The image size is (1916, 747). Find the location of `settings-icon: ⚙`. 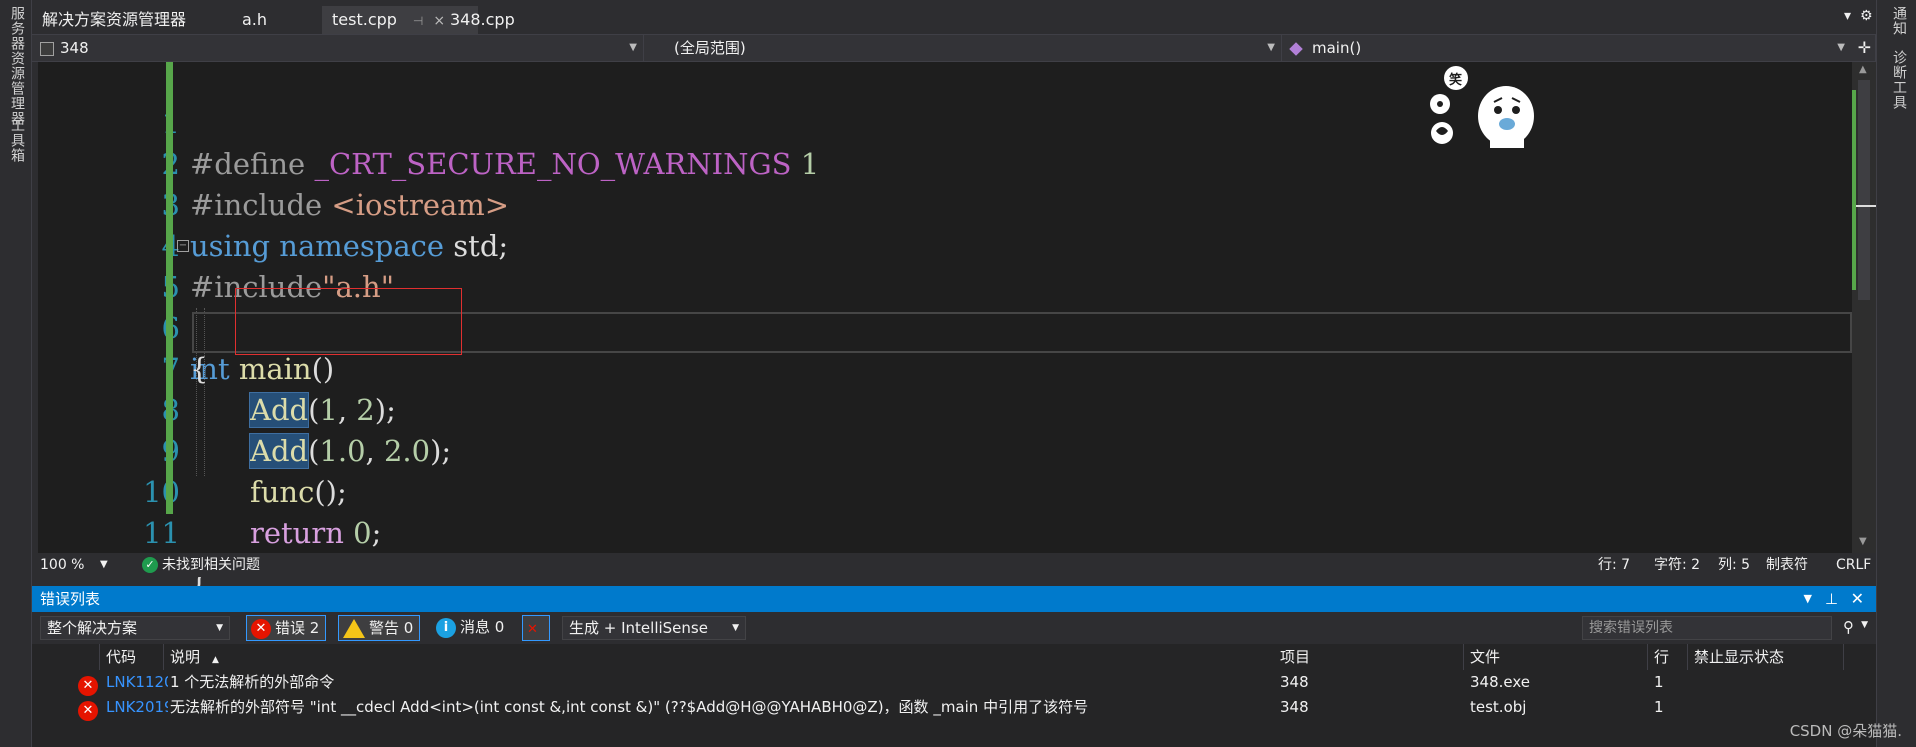

settings-icon: ⚙ is located at coordinates (1866, 16).